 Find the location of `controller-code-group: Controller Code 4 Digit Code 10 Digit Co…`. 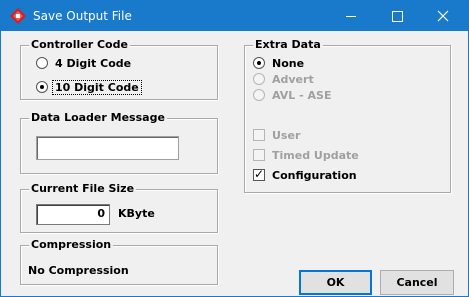

controller-code-group: Controller Code 4 Digit Code 10 Digit Co… is located at coordinates (119, 69).